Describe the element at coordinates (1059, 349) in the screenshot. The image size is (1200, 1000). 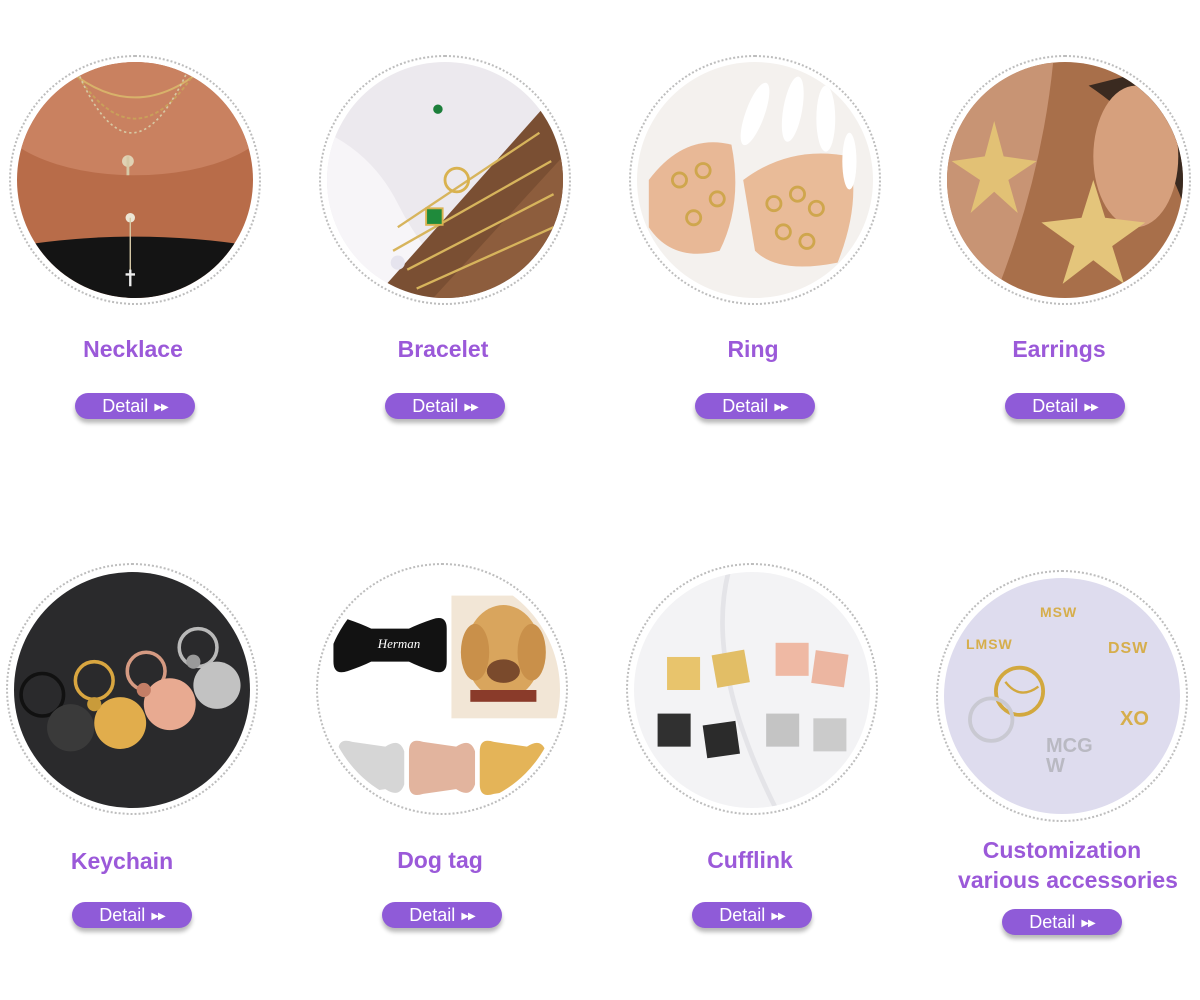
I see `category-title: Earrings` at that location.